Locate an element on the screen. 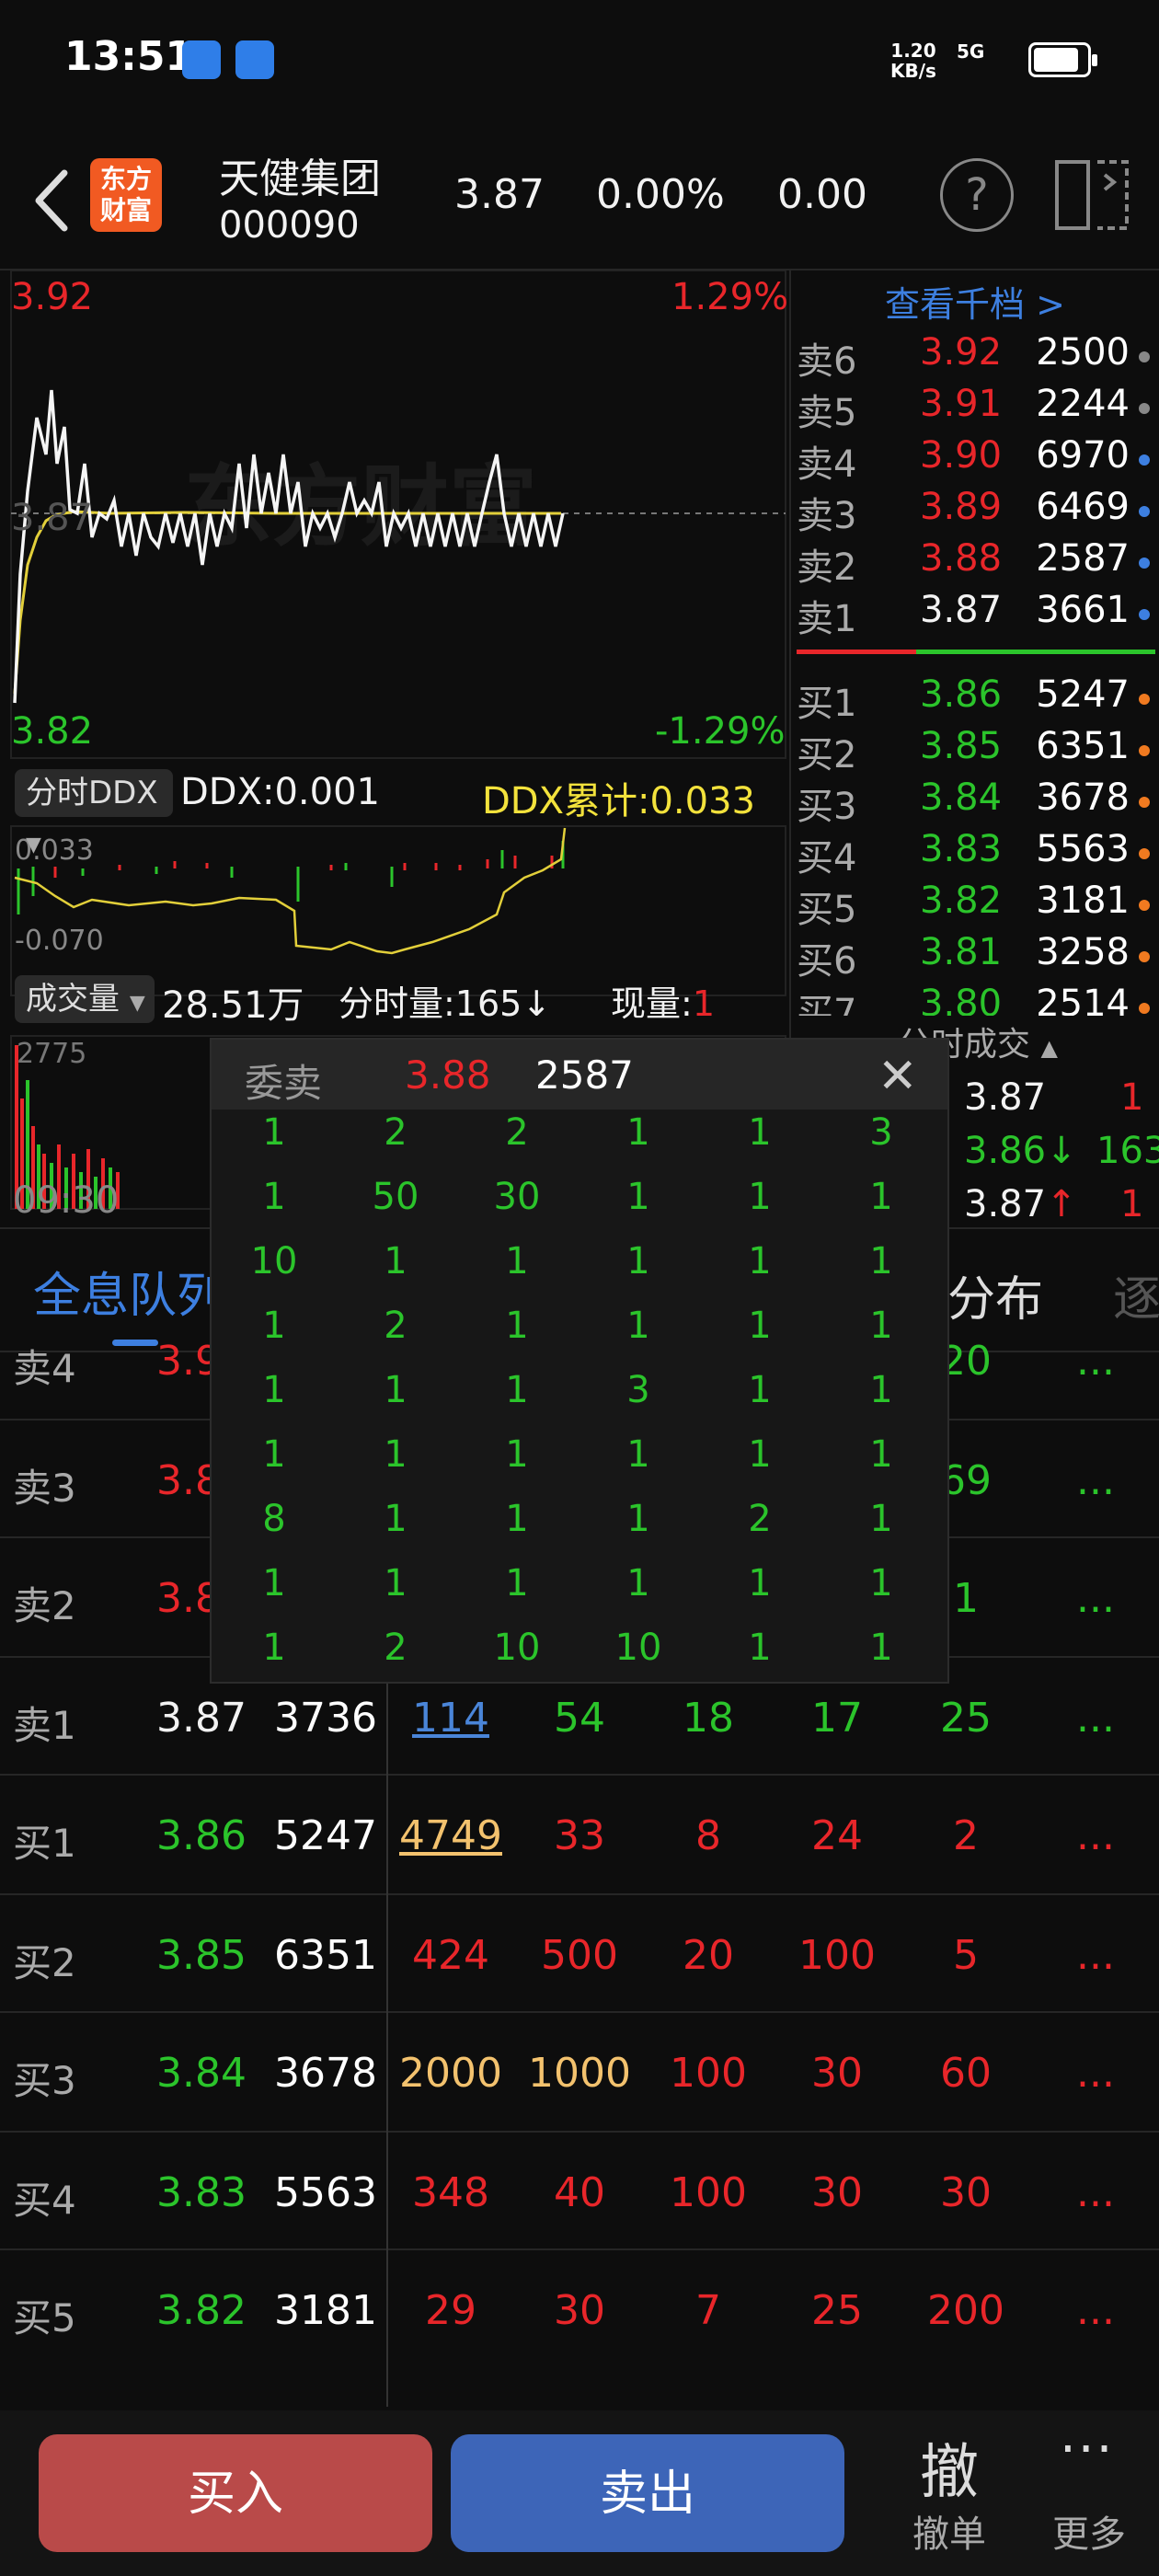 This screenshot has height=2576, width=1159. queue-order-size: 200 is located at coordinates (966, 2310).